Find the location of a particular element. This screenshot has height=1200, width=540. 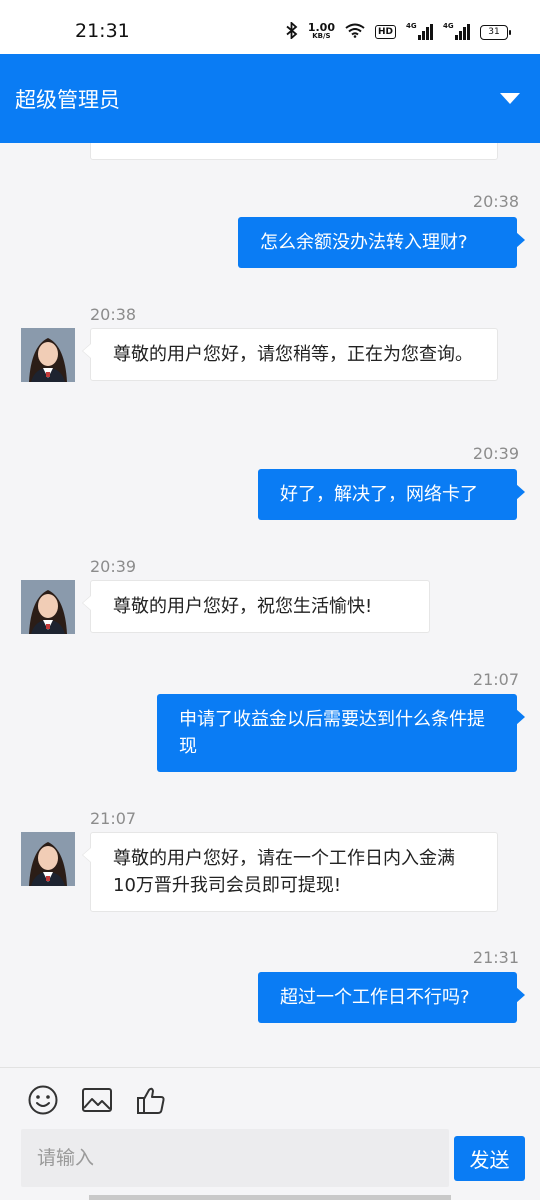

network-speed-unit: KB/S is located at coordinates (321, 36).